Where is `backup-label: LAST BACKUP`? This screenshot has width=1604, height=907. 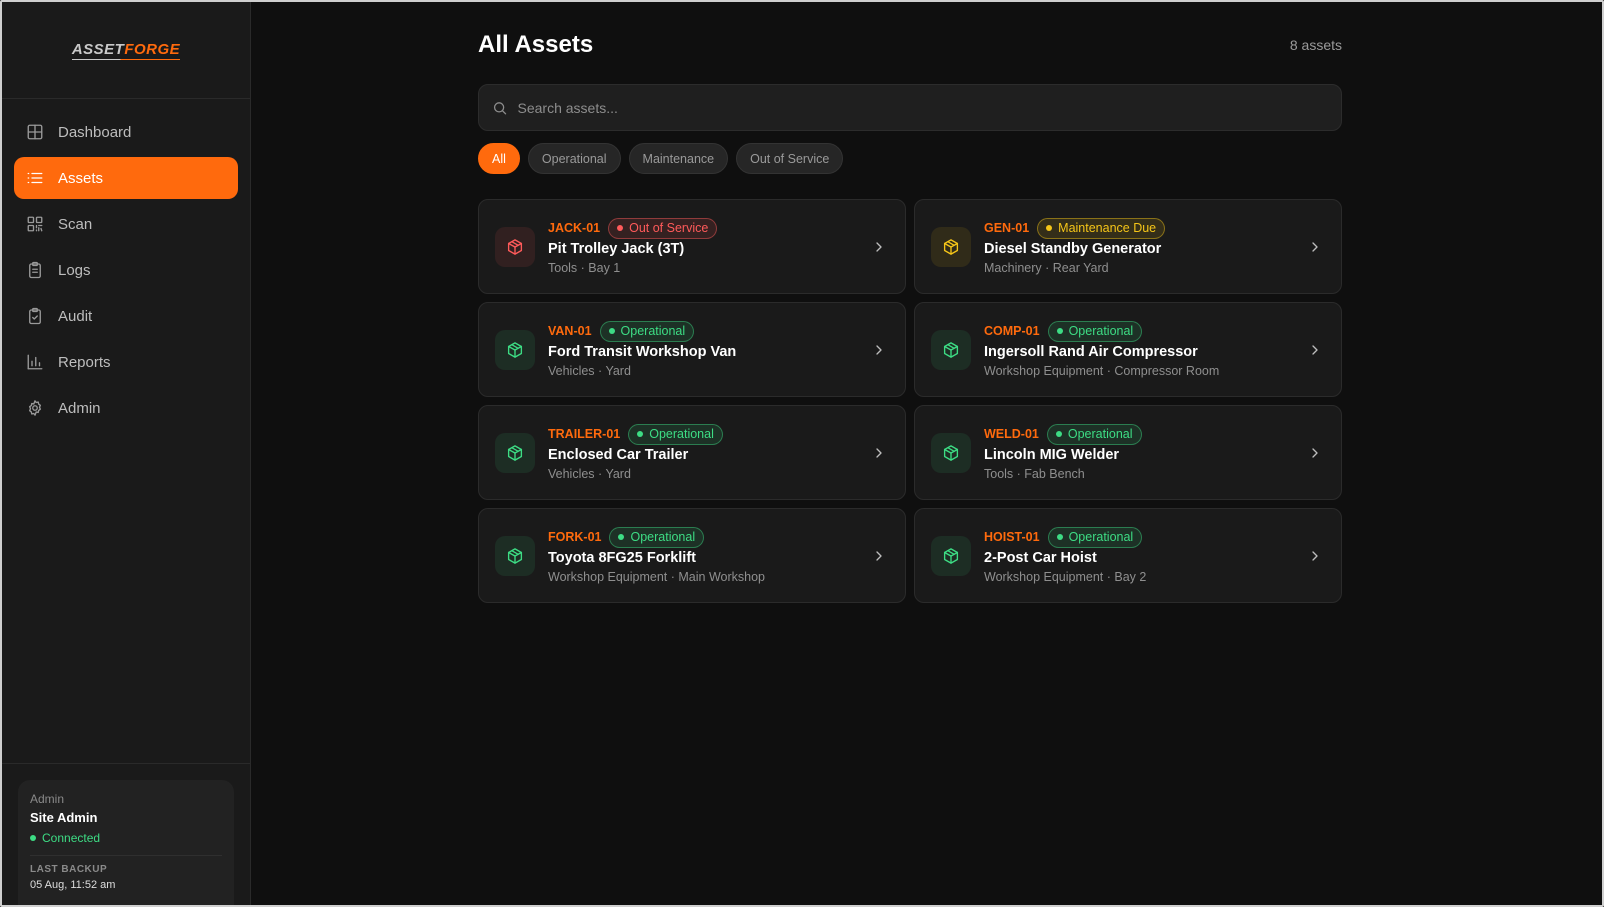
backup-label: LAST BACKUP is located at coordinates (69, 869).